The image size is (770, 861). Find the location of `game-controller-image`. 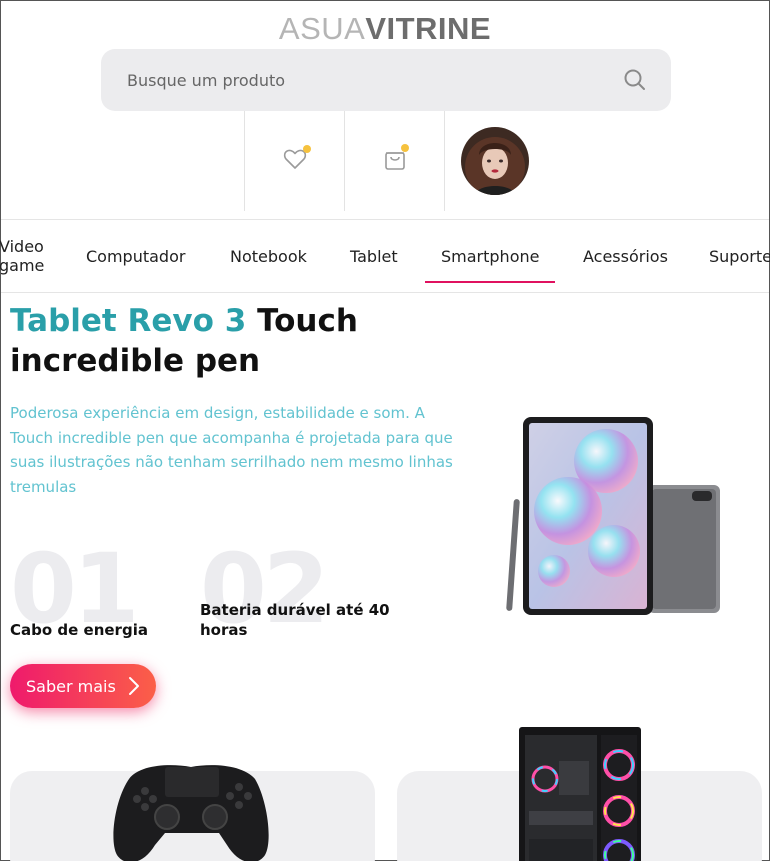

game-controller-image is located at coordinates (191, 810).